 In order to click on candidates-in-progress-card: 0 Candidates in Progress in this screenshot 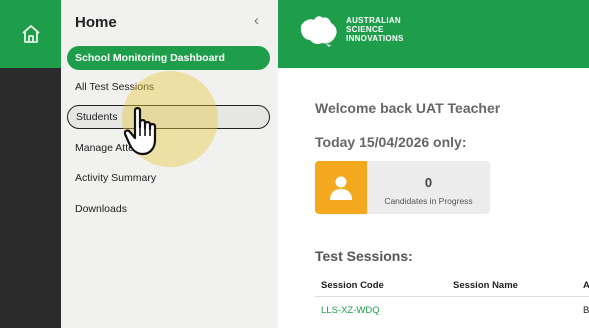, I will do `click(402, 187)`.